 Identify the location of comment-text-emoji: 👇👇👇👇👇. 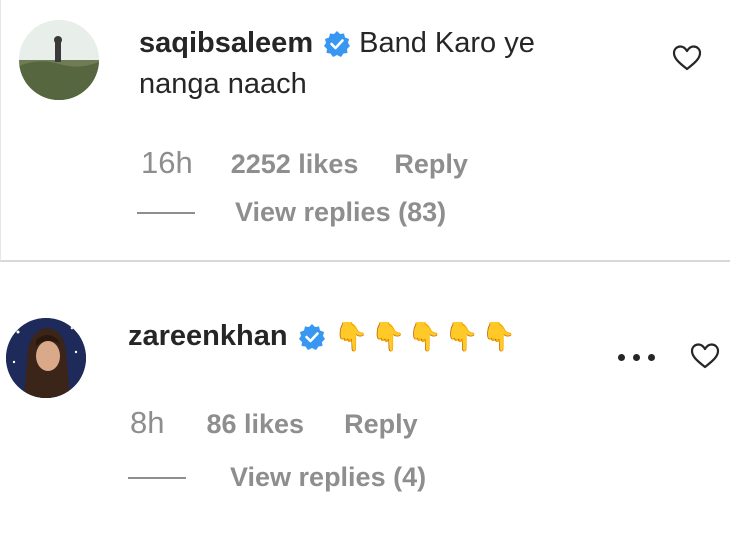
(425, 336).